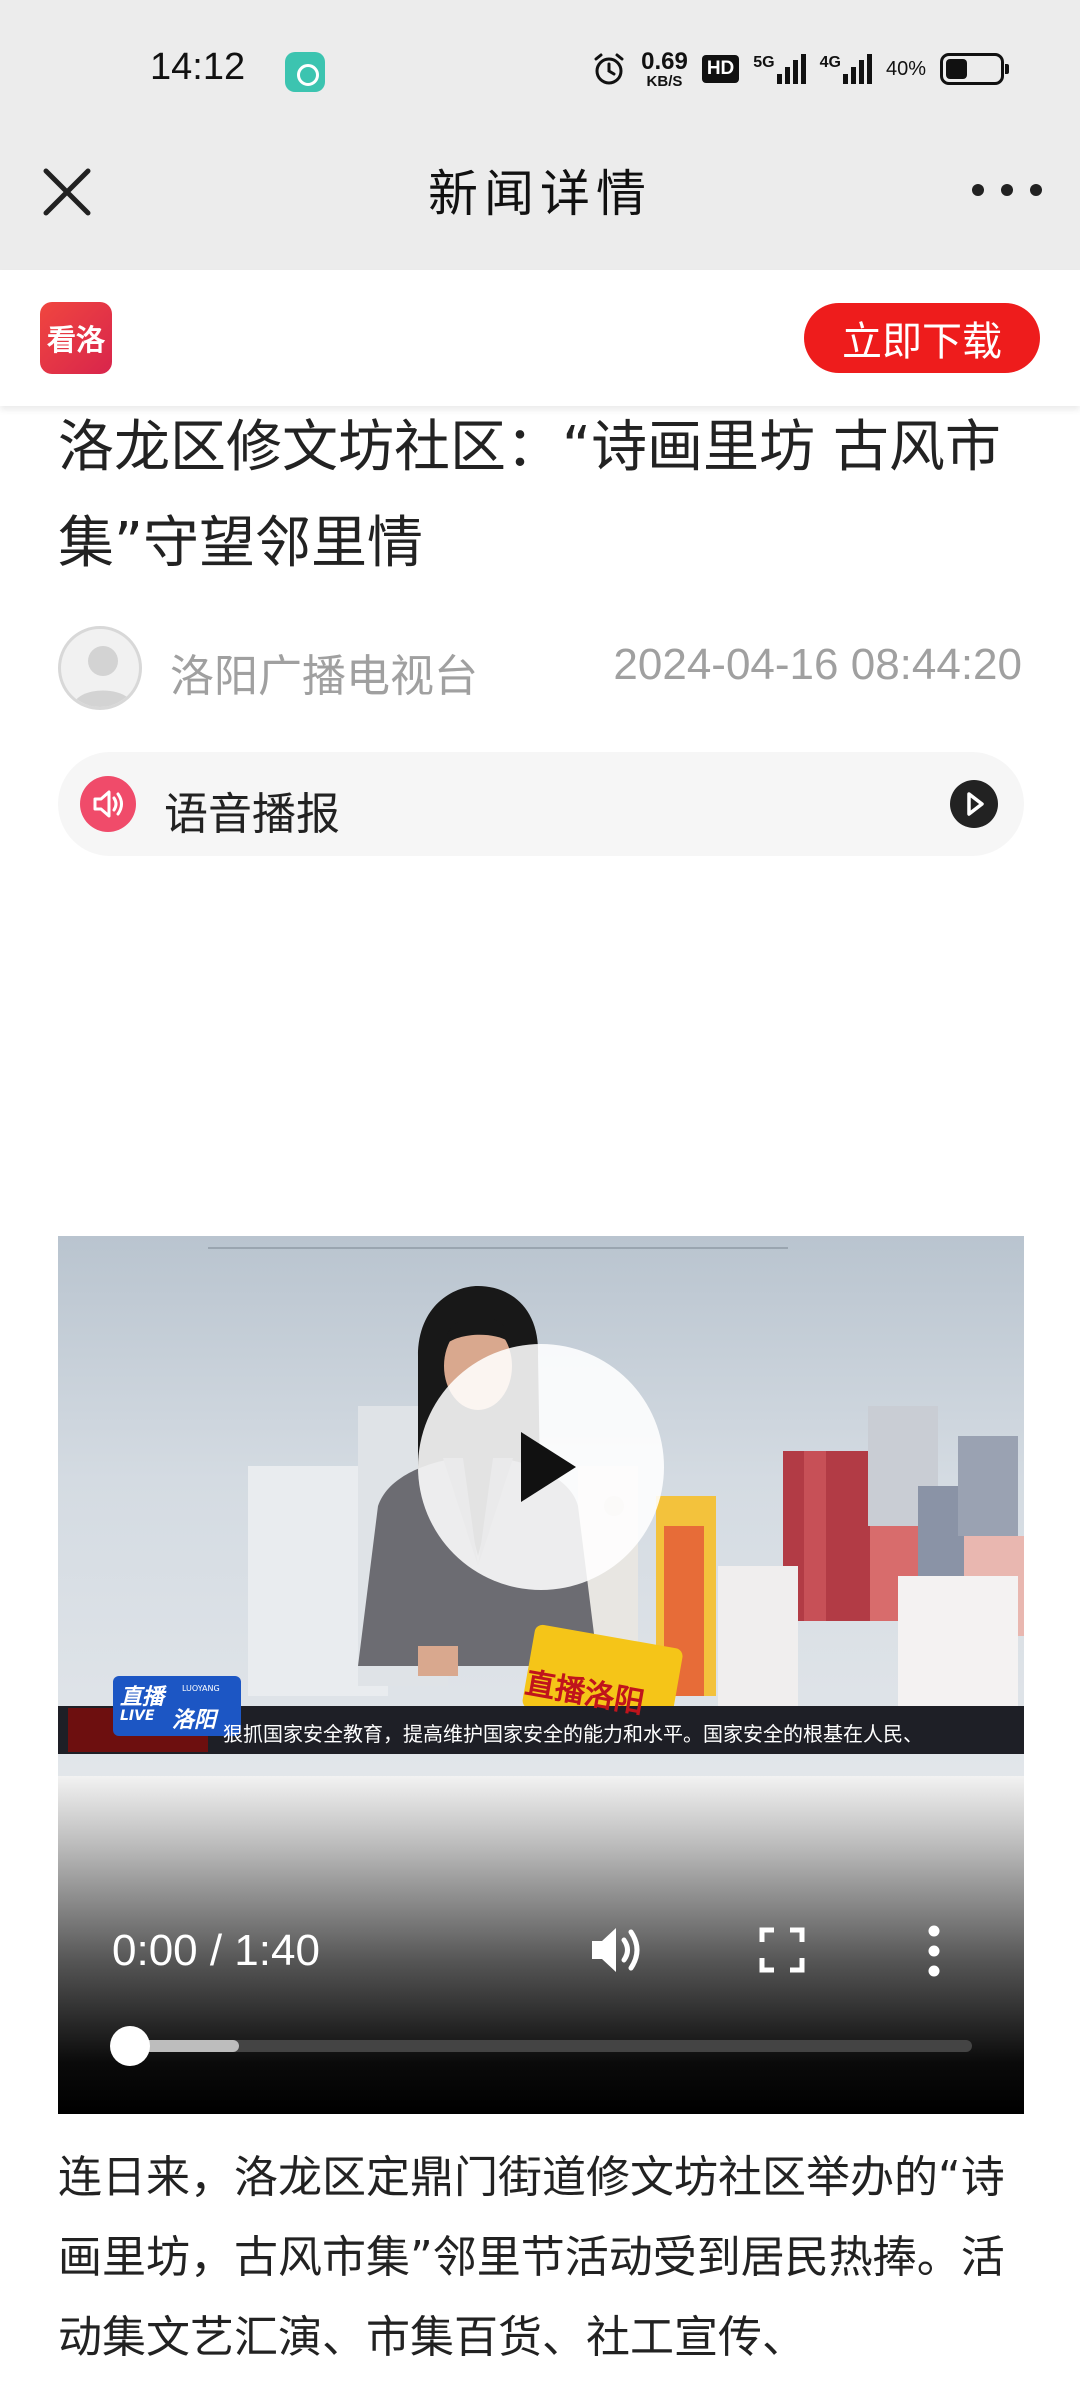  I want to click on live-logo-city: 洛阳, so click(194, 1720).